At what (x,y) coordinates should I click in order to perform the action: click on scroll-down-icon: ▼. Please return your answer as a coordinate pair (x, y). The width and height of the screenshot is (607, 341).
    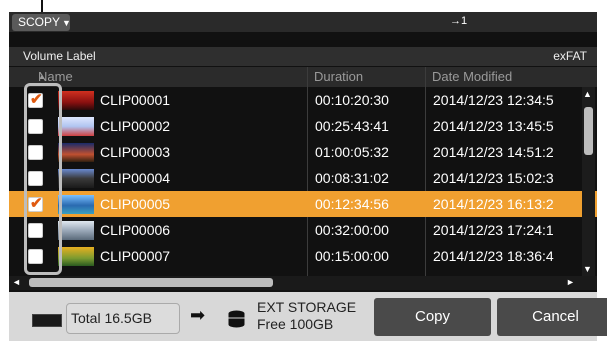
    Looking at the image, I should click on (587, 269).